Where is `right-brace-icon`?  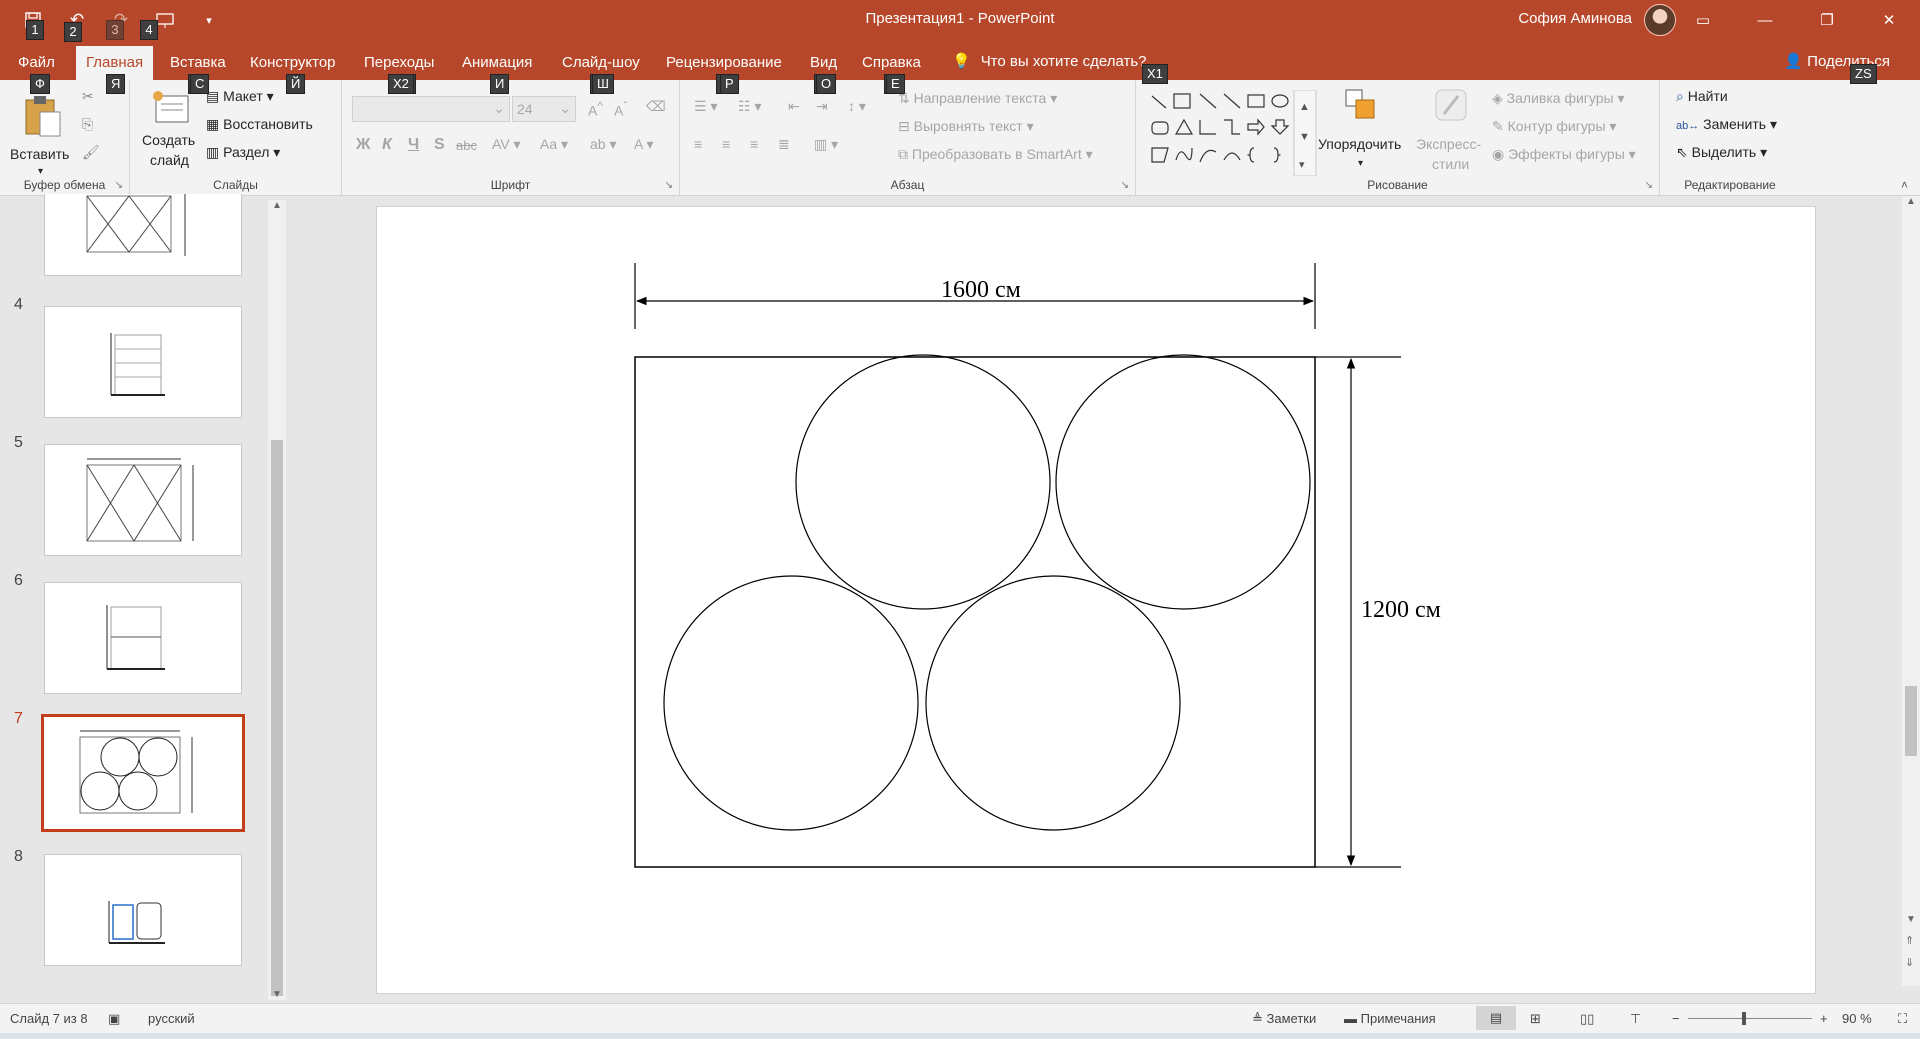 right-brace-icon is located at coordinates (1277, 155).